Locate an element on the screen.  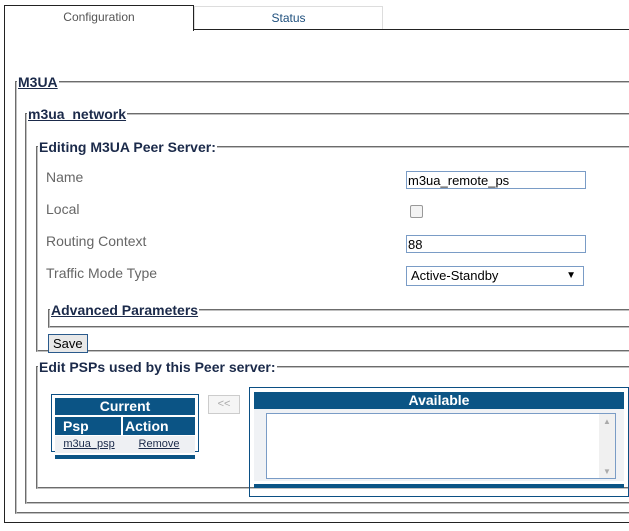
advanced-fieldset: Advanced Parameters is located at coordinates (338, 315).